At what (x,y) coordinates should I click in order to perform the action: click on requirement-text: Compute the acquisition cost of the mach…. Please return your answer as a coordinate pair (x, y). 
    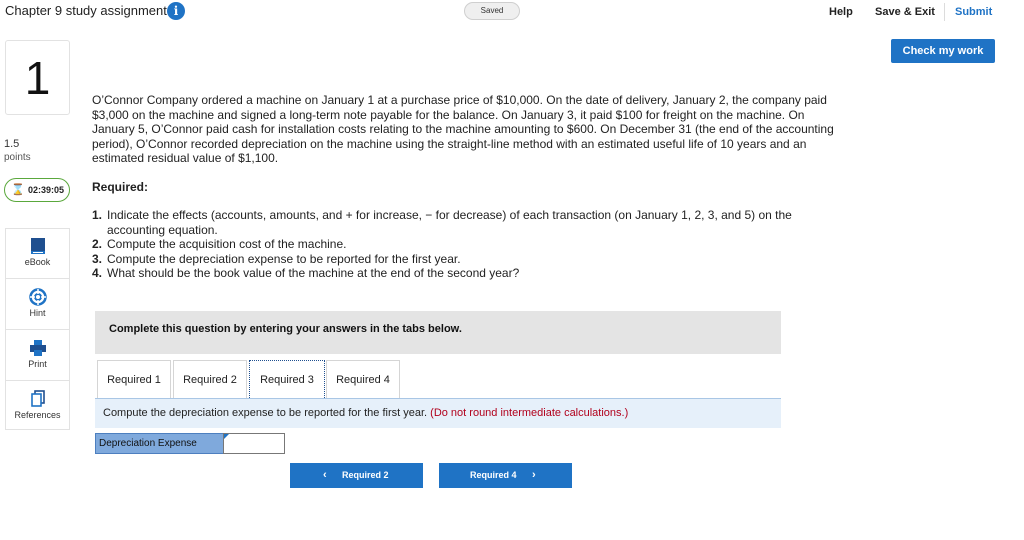
    Looking at the image, I should click on (227, 244).